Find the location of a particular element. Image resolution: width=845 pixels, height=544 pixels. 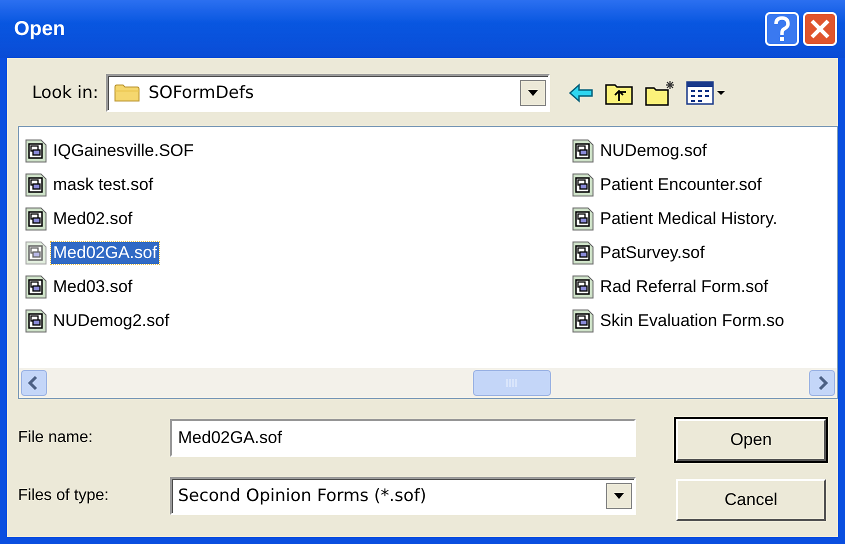

file-item: PatSurvey.sof is located at coordinates (704, 253).